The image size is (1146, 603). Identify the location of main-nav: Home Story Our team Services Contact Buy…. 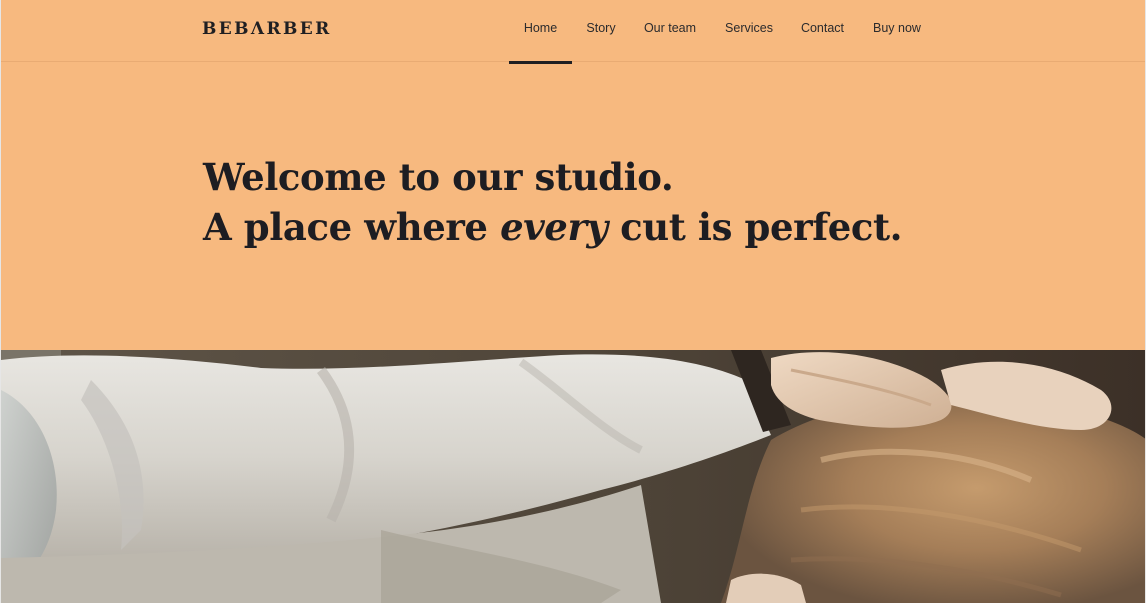
(715, 32).